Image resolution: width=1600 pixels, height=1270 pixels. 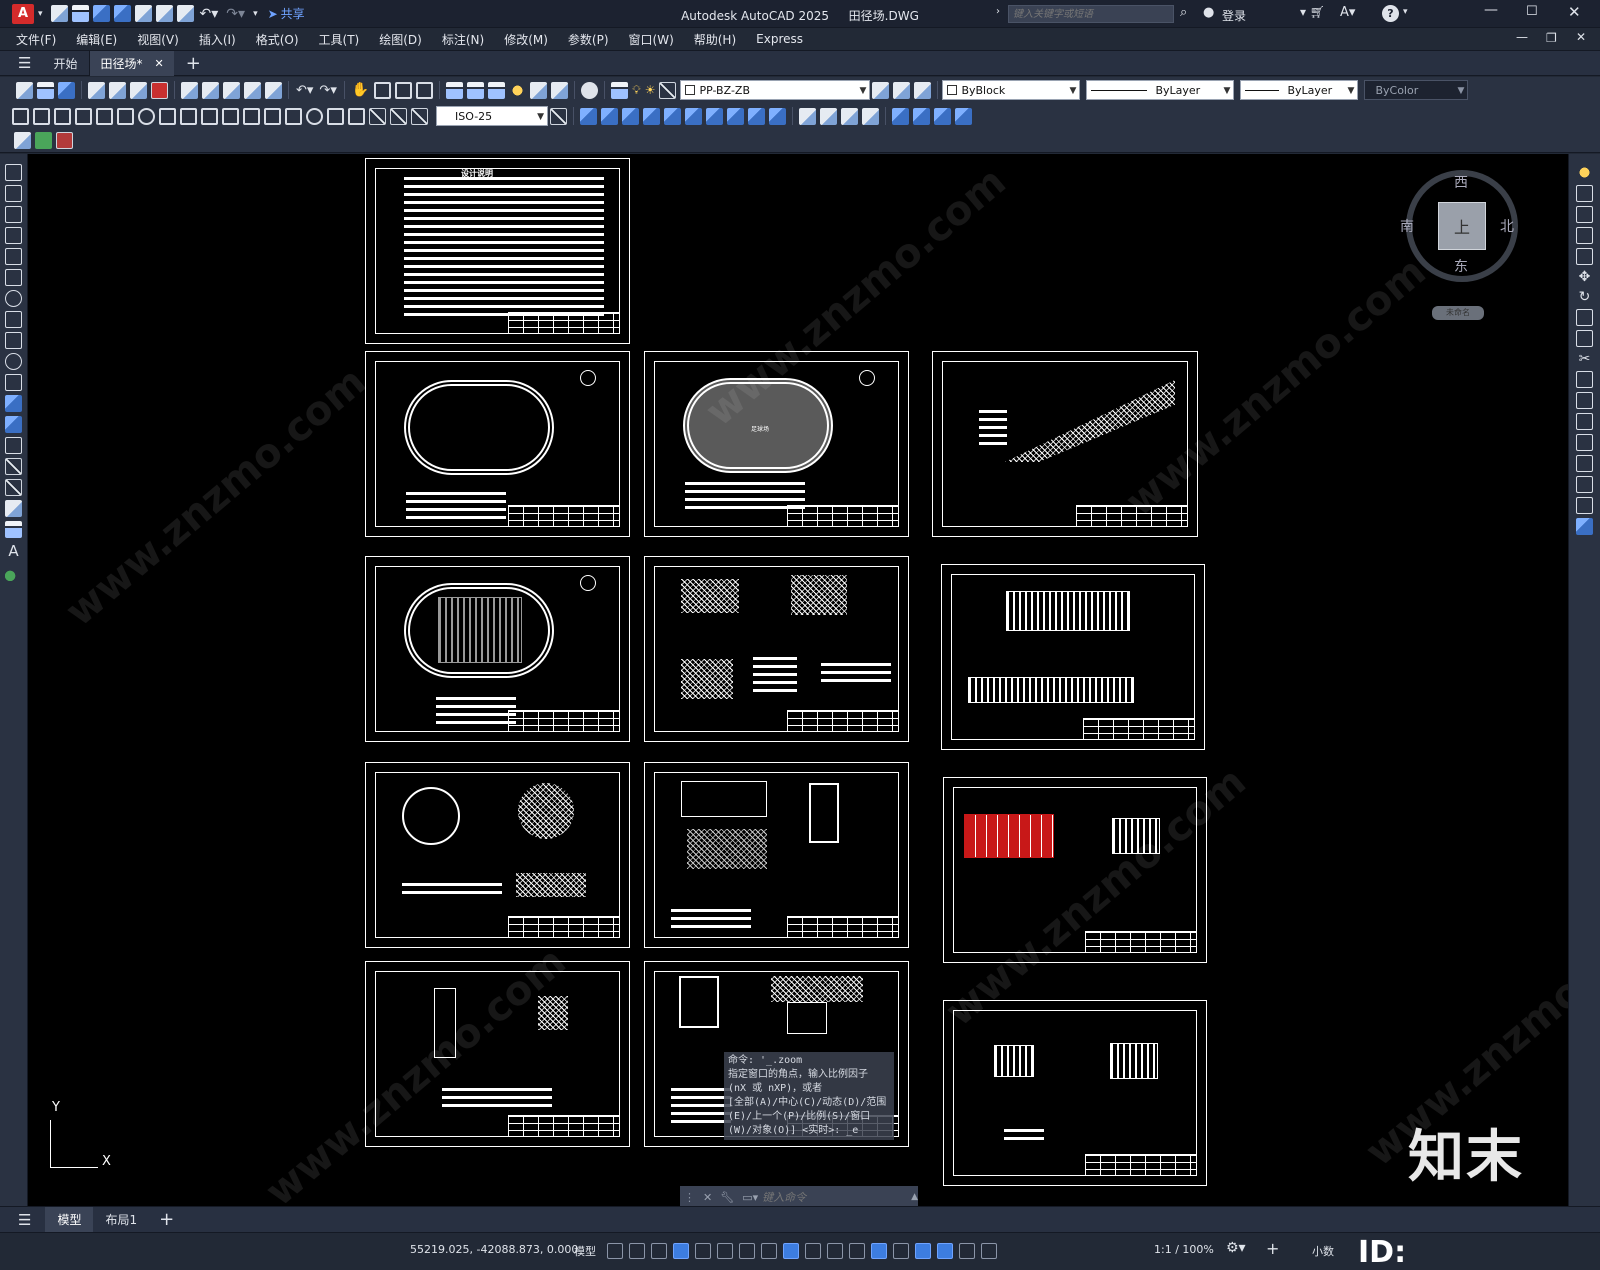 What do you see at coordinates (901, 1251) in the screenshot?
I see `dynamic-ucs-icon` at bounding box center [901, 1251].